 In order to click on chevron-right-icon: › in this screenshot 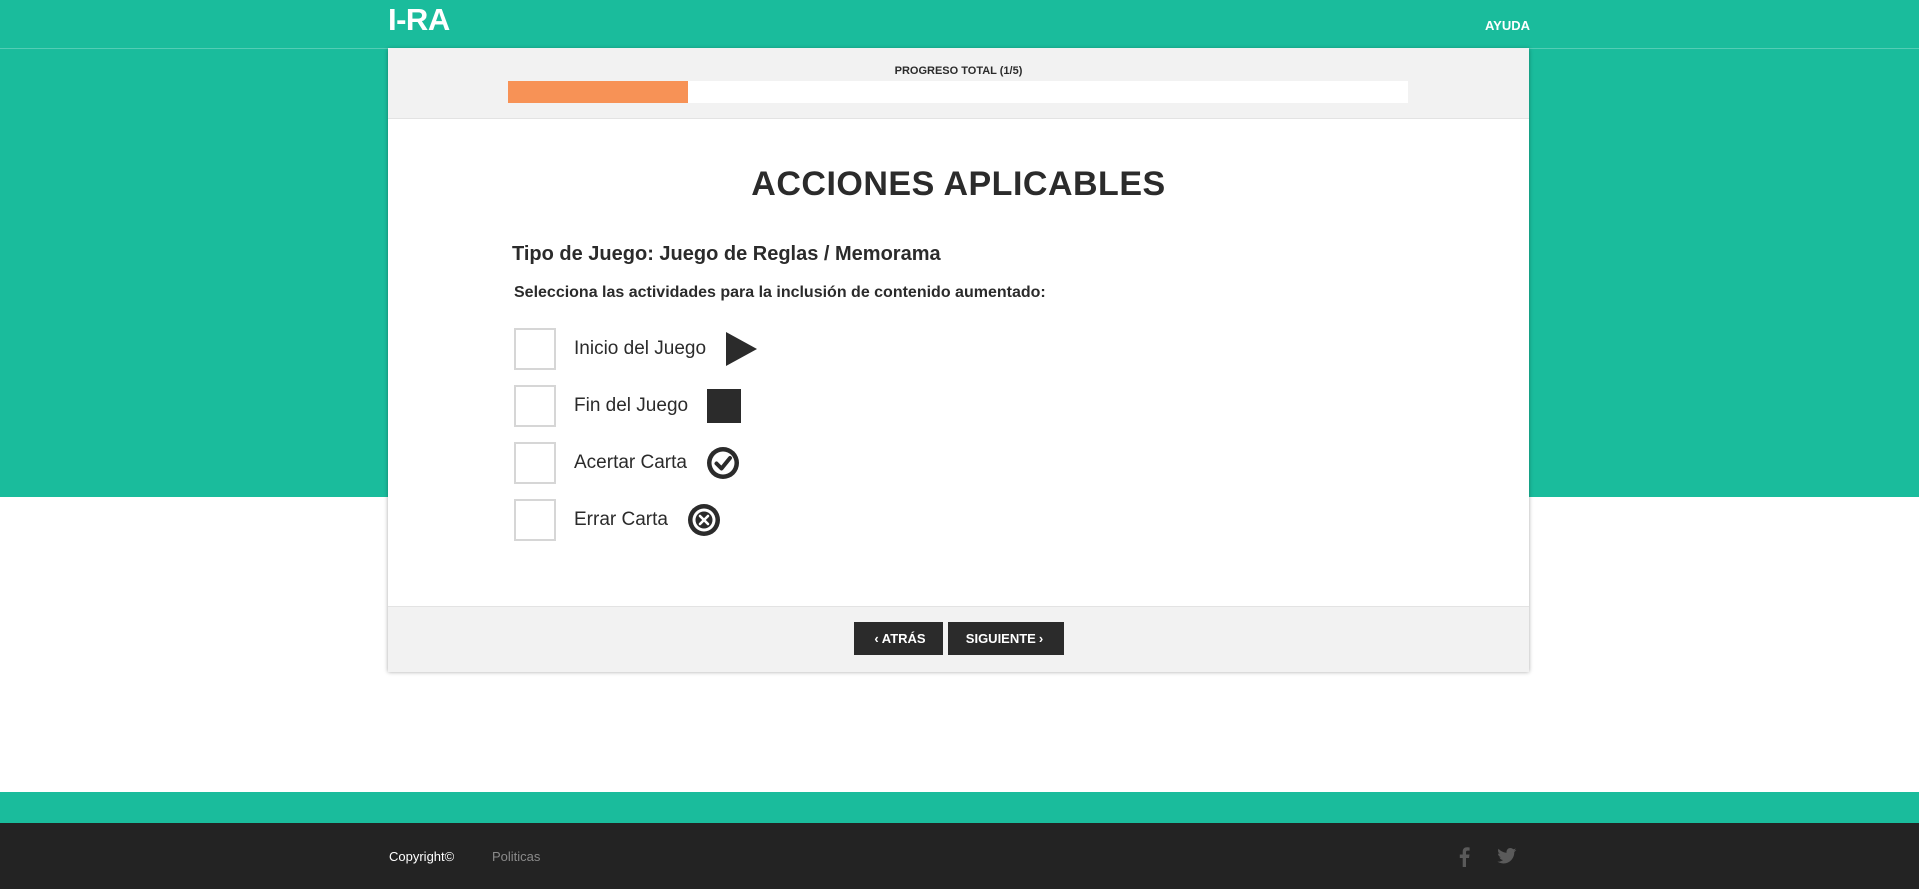, I will do `click(1041, 638)`.